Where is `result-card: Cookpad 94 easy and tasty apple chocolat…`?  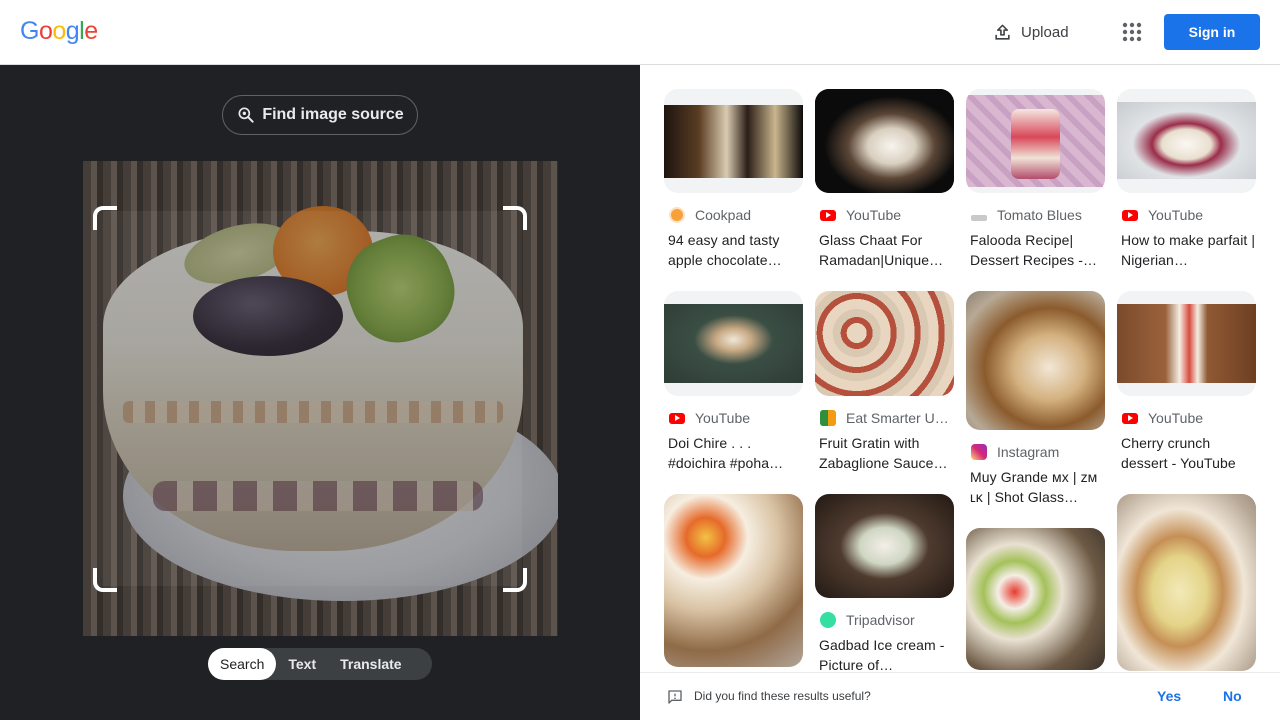 result-card: Cookpad 94 easy and tasty apple chocolat… is located at coordinates (733, 179).